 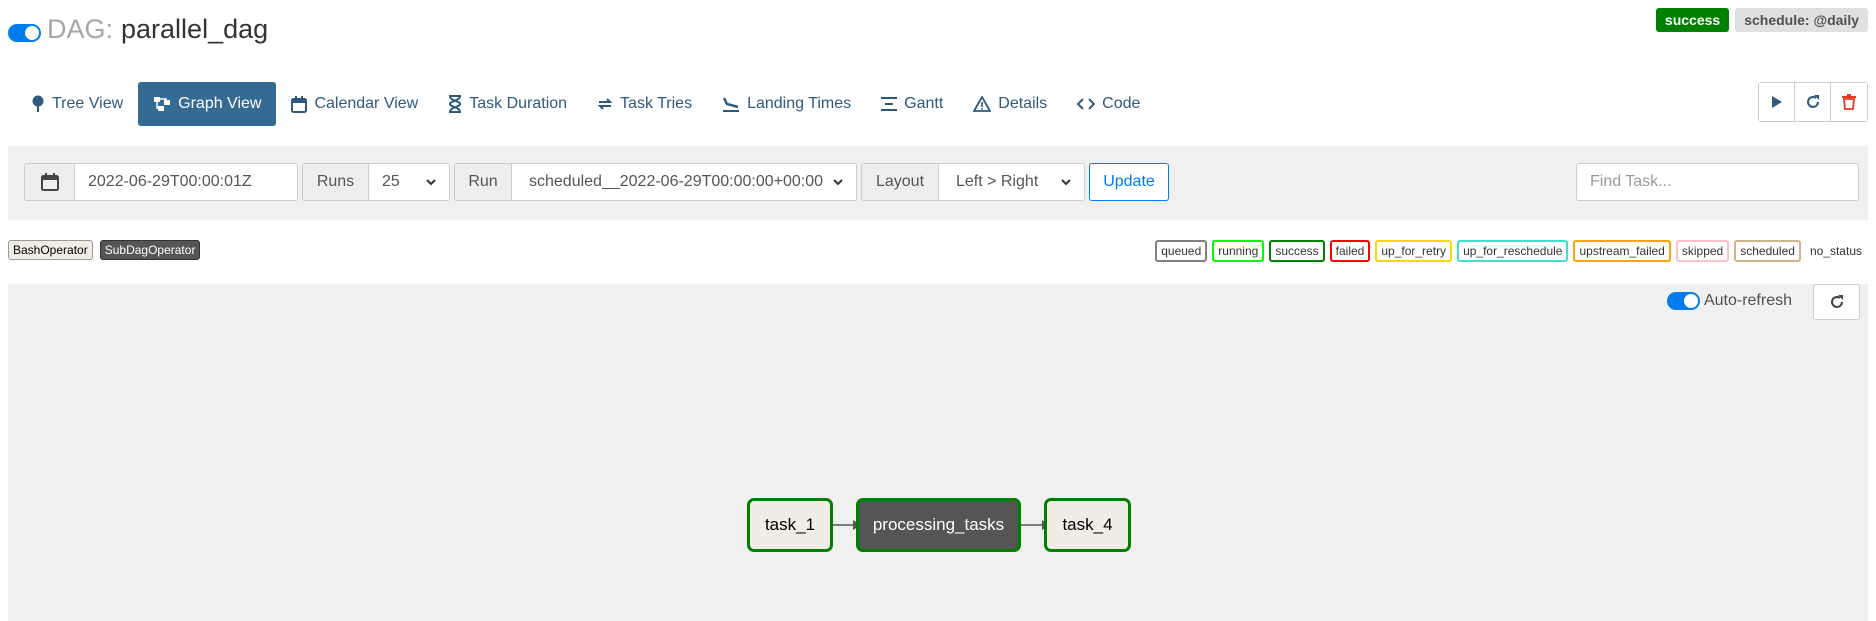 I want to click on update-button: Update, so click(x=1129, y=182).